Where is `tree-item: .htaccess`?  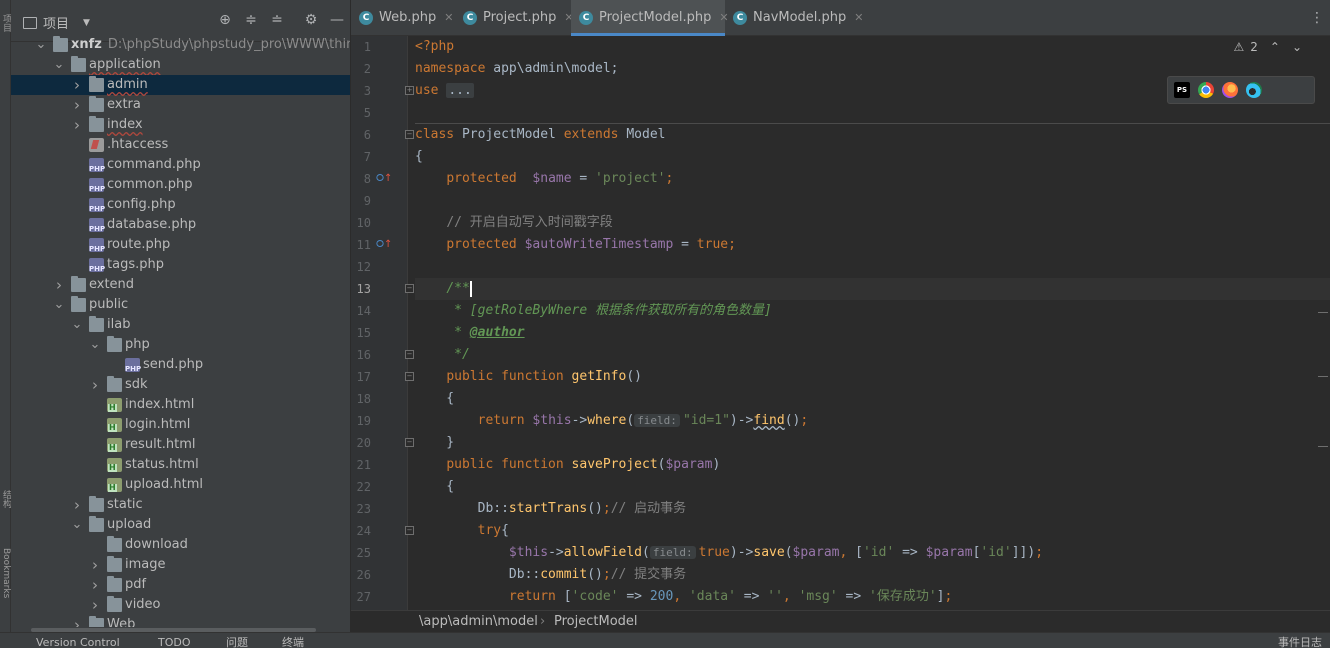
tree-item: .htaccess is located at coordinates (180, 145).